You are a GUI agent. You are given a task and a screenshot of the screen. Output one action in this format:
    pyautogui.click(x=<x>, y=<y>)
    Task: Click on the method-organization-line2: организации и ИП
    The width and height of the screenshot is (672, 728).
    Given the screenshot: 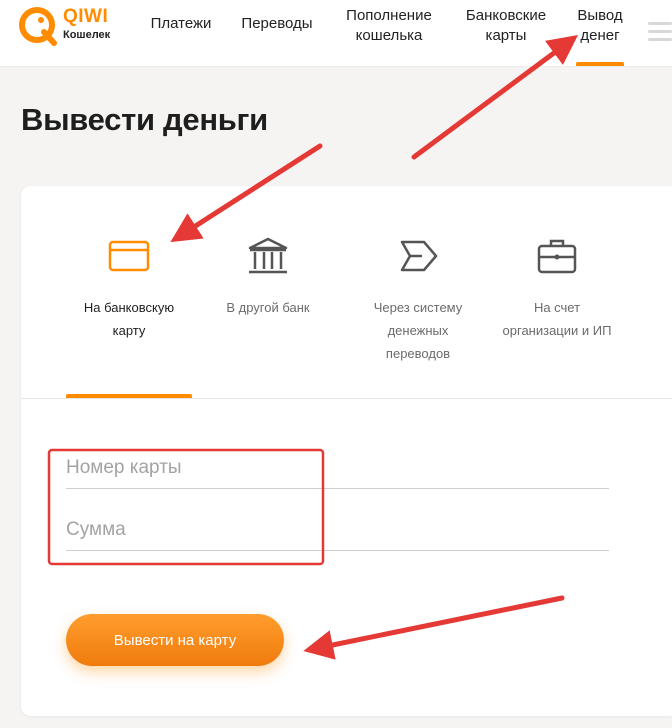 What is the action you would take?
    pyautogui.click(x=557, y=330)
    